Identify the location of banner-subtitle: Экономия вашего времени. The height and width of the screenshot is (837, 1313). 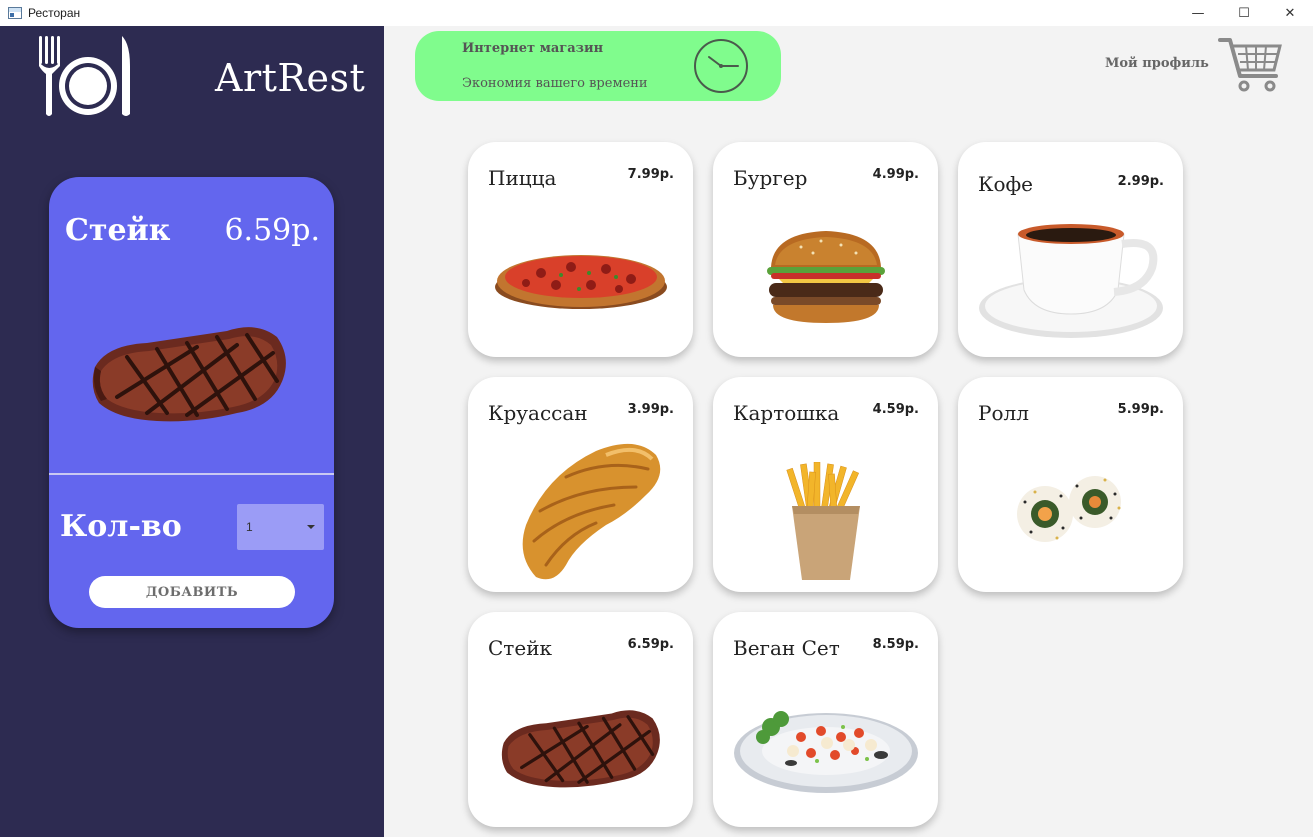
(555, 83).